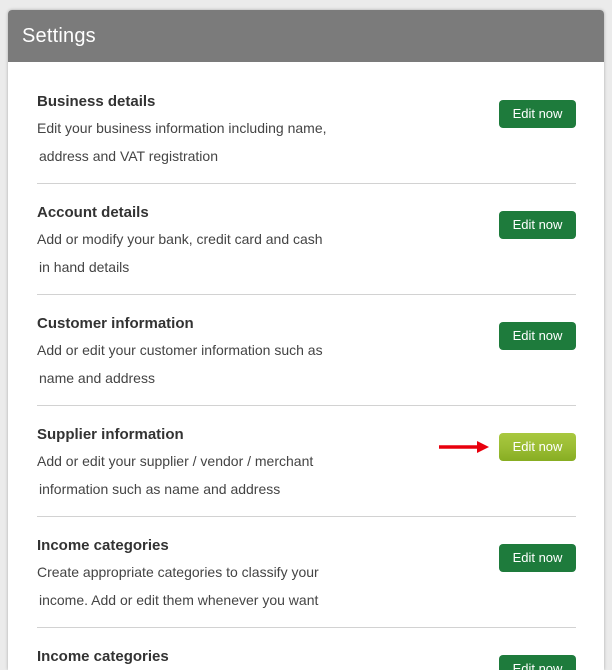 Image resolution: width=612 pixels, height=670 pixels. Describe the element at coordinates (115, 323) in the screenshot. I see `row-title: Customer information` at that location.